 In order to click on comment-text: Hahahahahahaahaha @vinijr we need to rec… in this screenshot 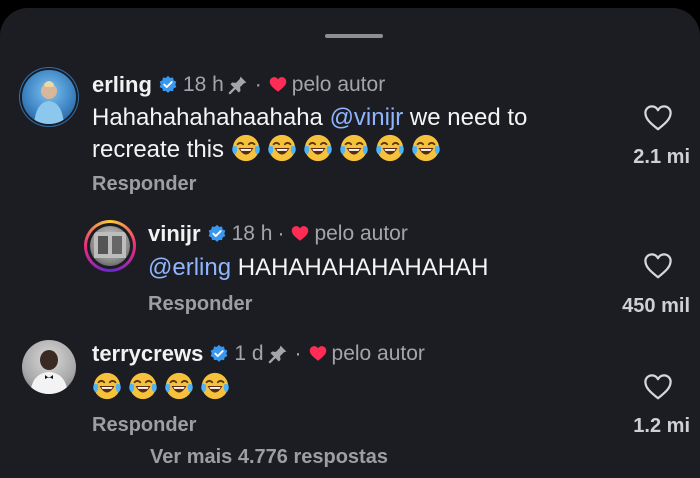, I will do `click(337, 133)`.